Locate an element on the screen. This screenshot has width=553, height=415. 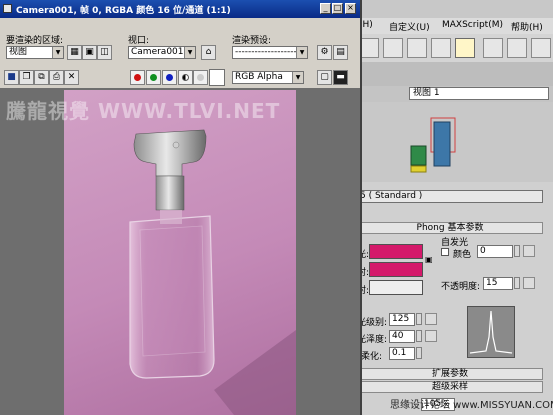
menu-help: 帮助(H) is located at coordinates (527, 26).